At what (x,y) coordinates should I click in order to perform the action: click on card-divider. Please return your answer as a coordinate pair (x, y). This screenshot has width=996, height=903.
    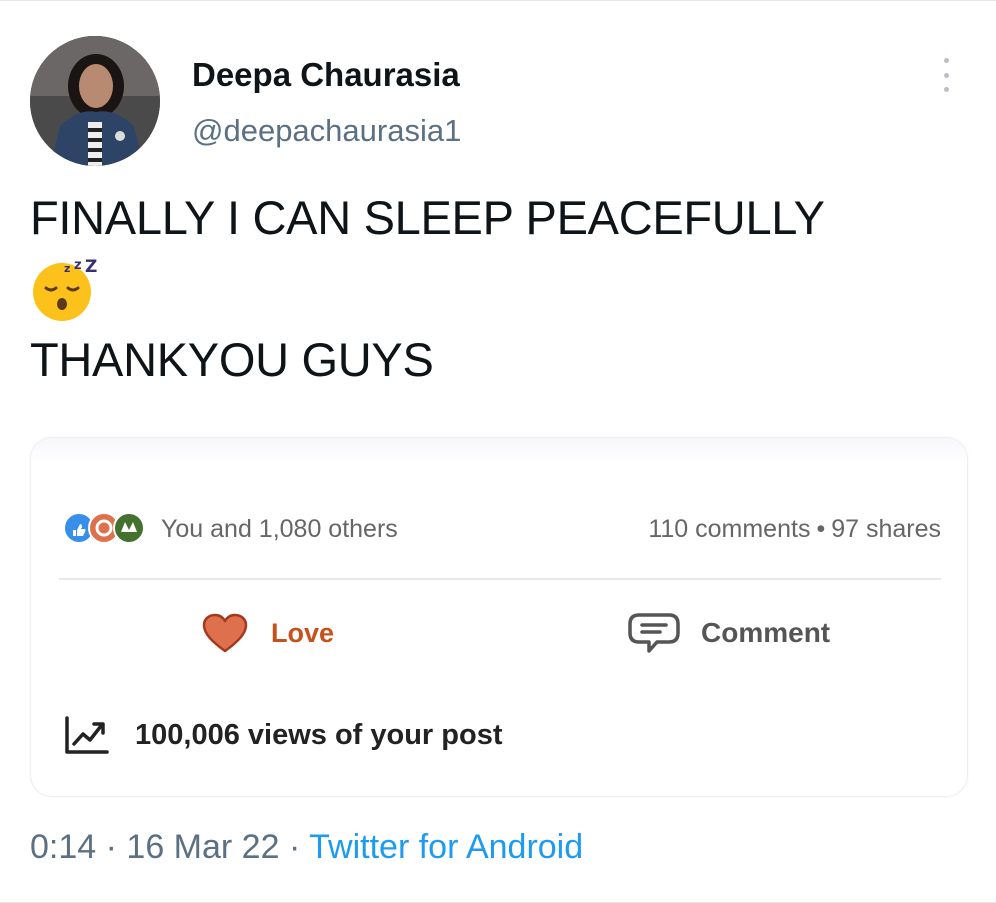
    Looking at the image, I should click on (500, 579).